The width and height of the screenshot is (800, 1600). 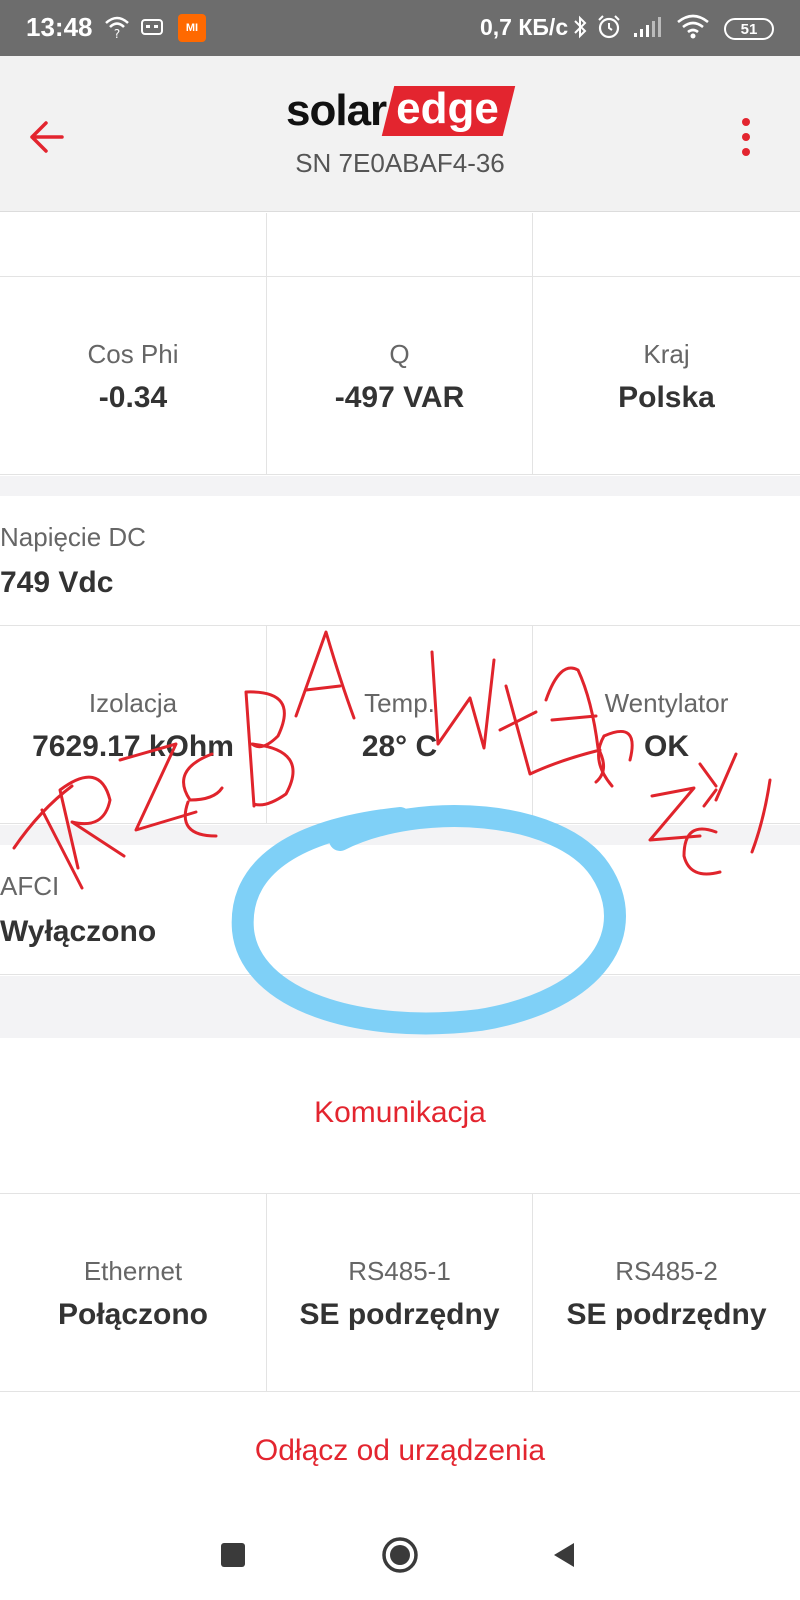 What do you see at coordinates (749, 29) in the screenshot?
I see `battery-icon: 51` at bounding box center [749, 29].